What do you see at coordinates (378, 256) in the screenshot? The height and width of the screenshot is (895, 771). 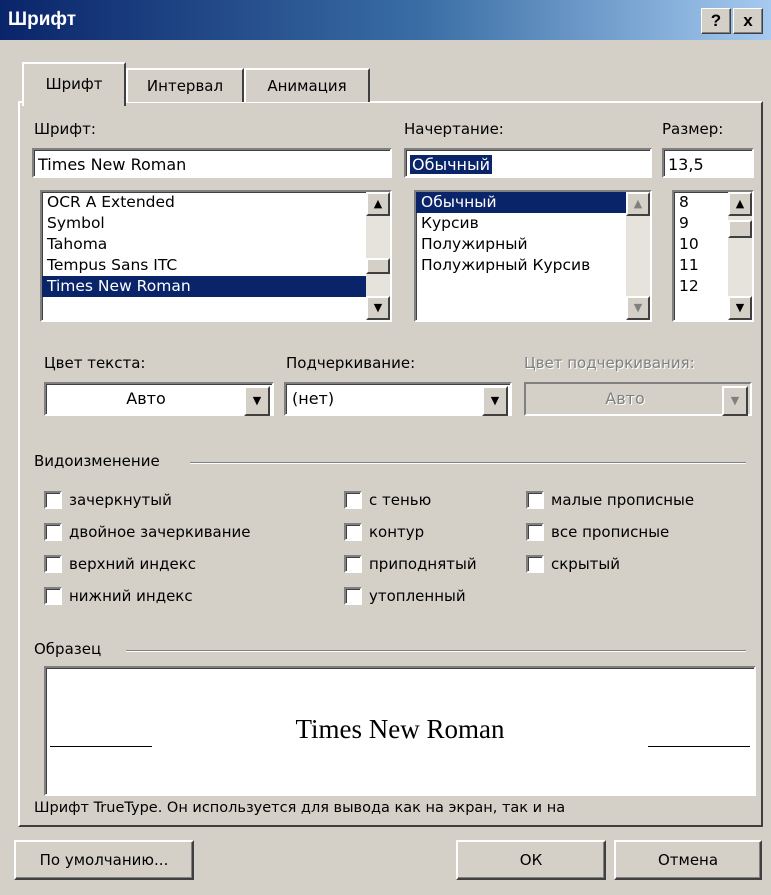 I see `font-list-scrollbar: ▲ ▼` at bounding box center [378, 256].